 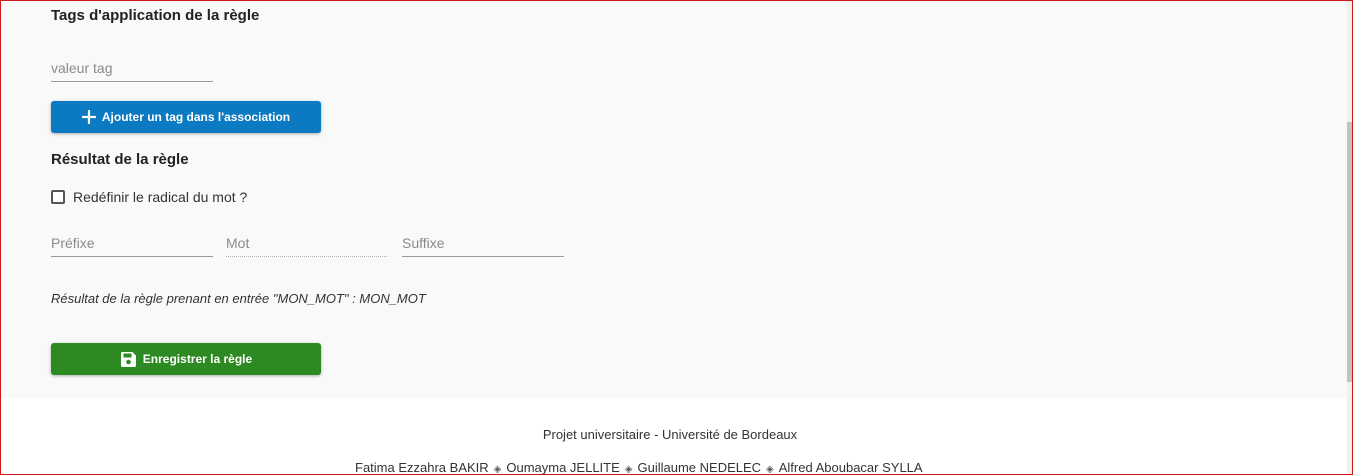 What do you see at coordinates (197, 359) in the screenshot?
I see `save-rule-button-label: Enregistrer la règle` at bounding box center [197, 359].